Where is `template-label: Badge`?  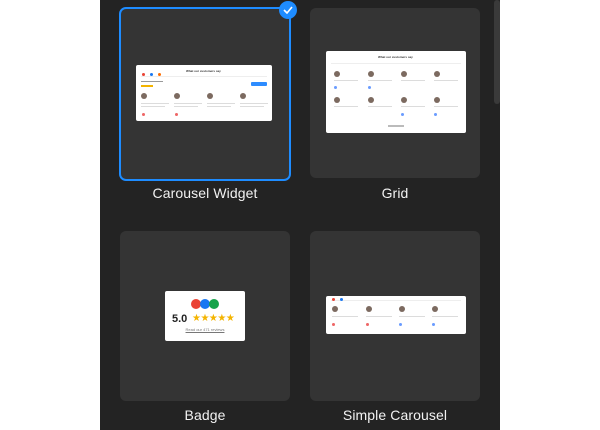 template-label: Badge is located at coordinates (205, 415).